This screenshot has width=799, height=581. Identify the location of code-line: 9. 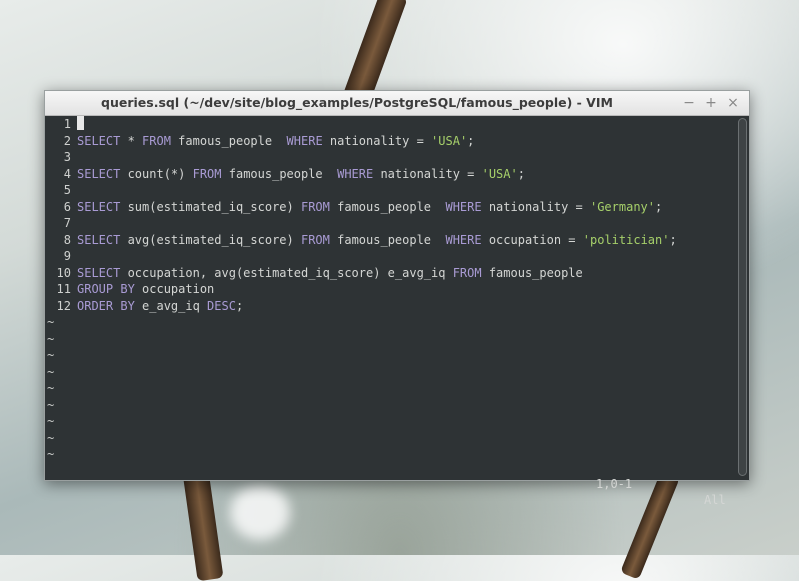
(390, 256).